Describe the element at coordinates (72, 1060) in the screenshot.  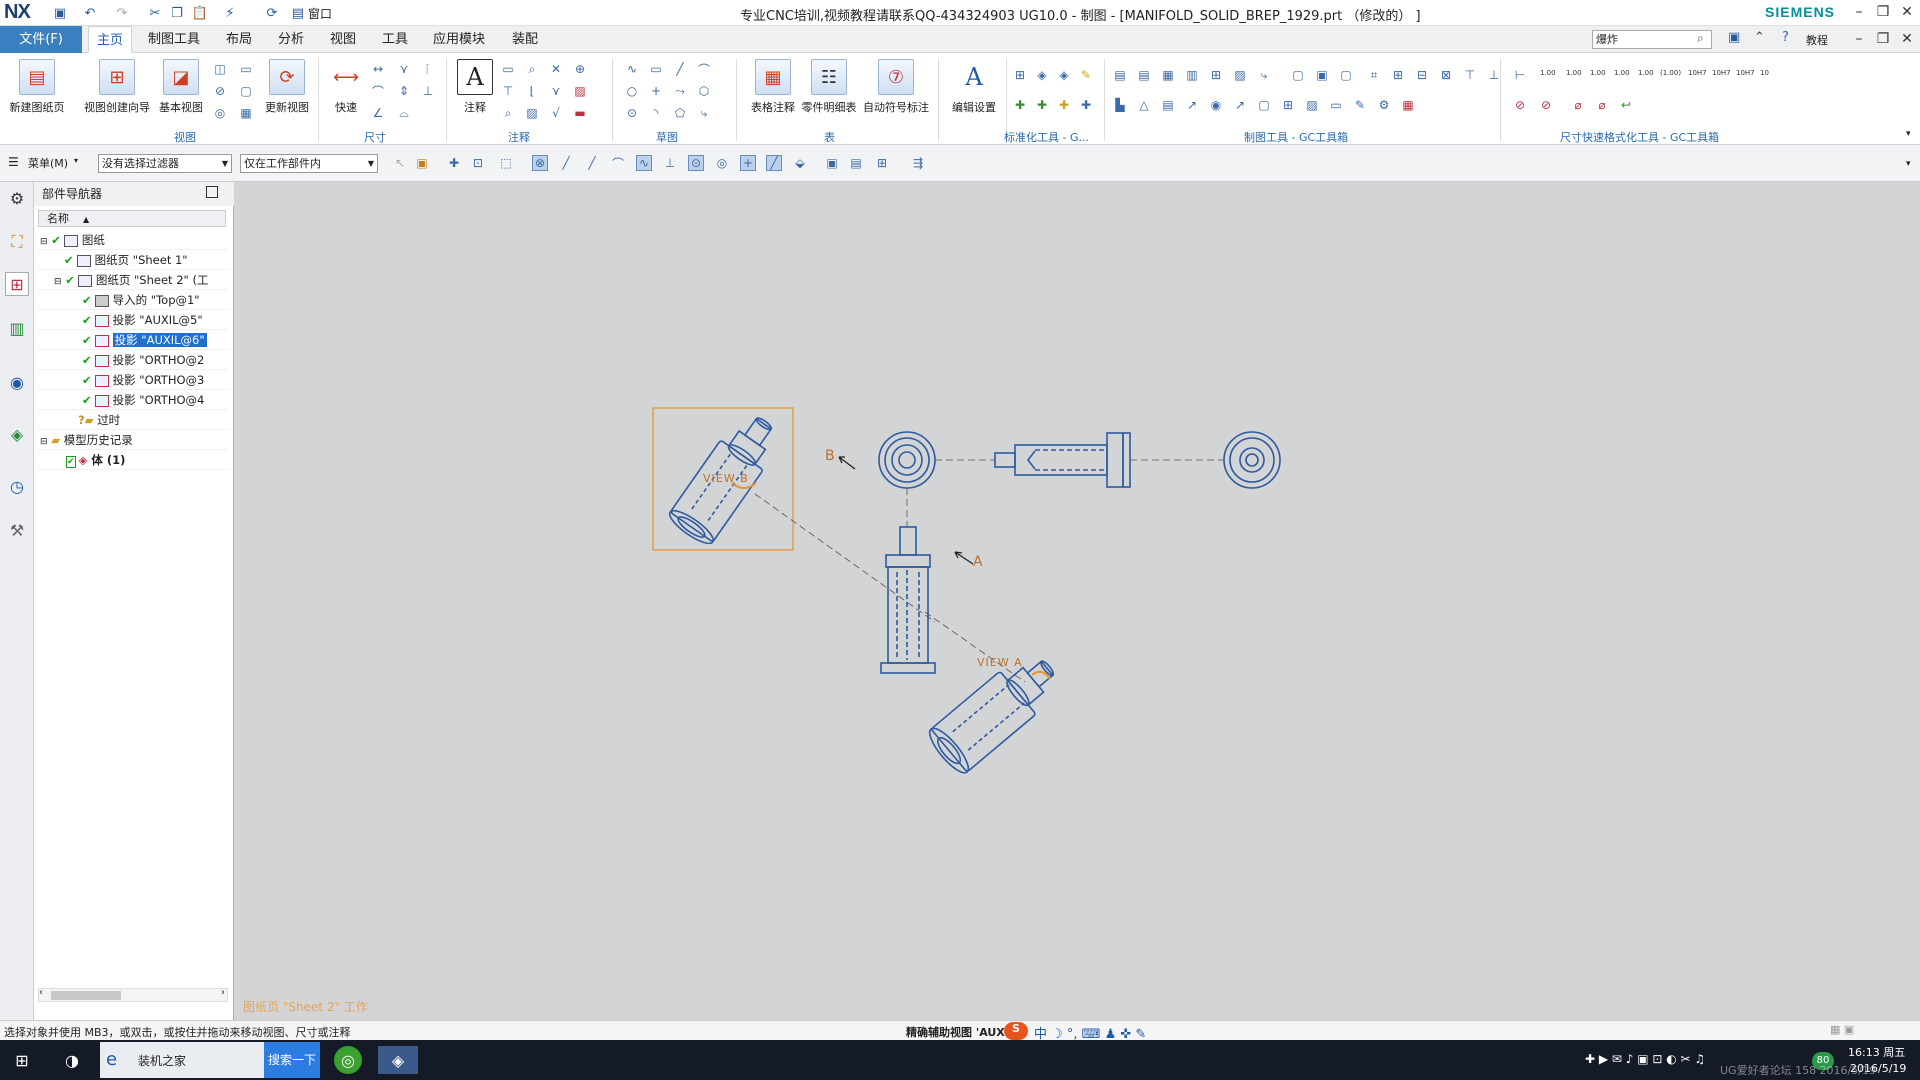
I see `app-icon: ◑` at that location.